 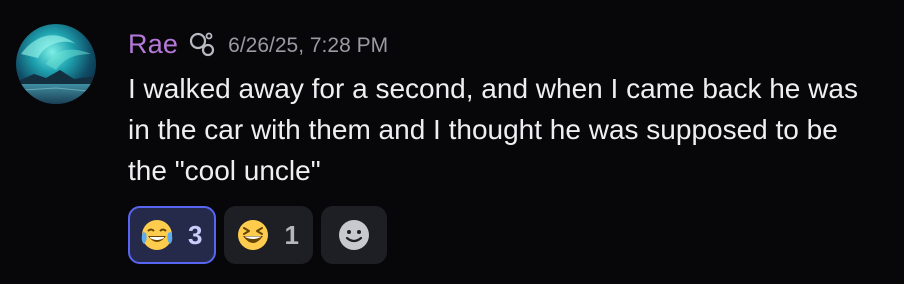 I want to click on avatar, so click(x=56, y=64).